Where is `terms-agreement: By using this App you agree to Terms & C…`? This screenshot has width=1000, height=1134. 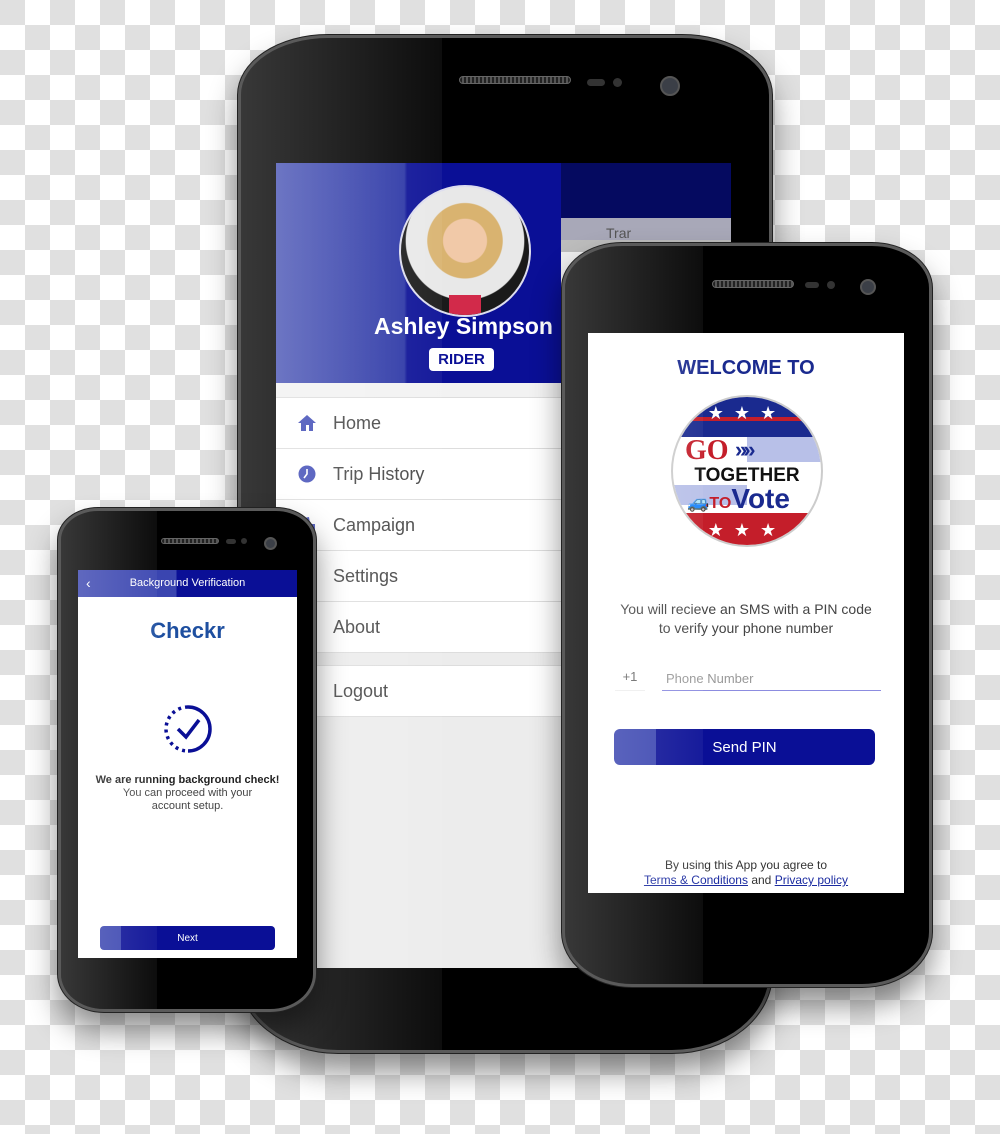 terms-agreement: By using this App you agree to Terms & C… is located at coordinates (746, 872).